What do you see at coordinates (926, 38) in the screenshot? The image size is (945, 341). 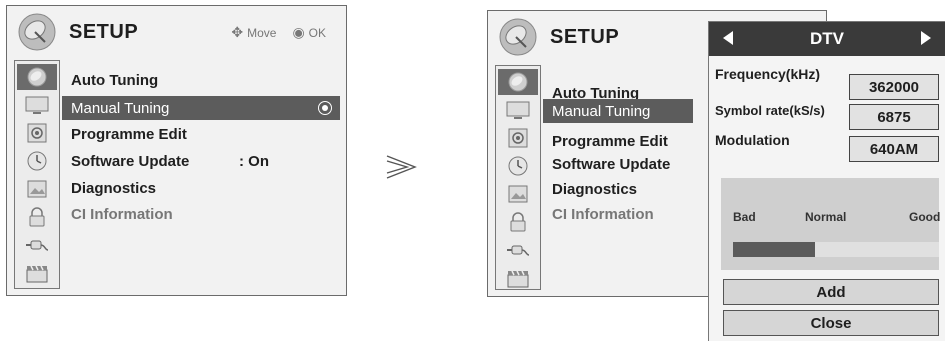 I see `right-arrow-icon` at bounding box center [926, 38].